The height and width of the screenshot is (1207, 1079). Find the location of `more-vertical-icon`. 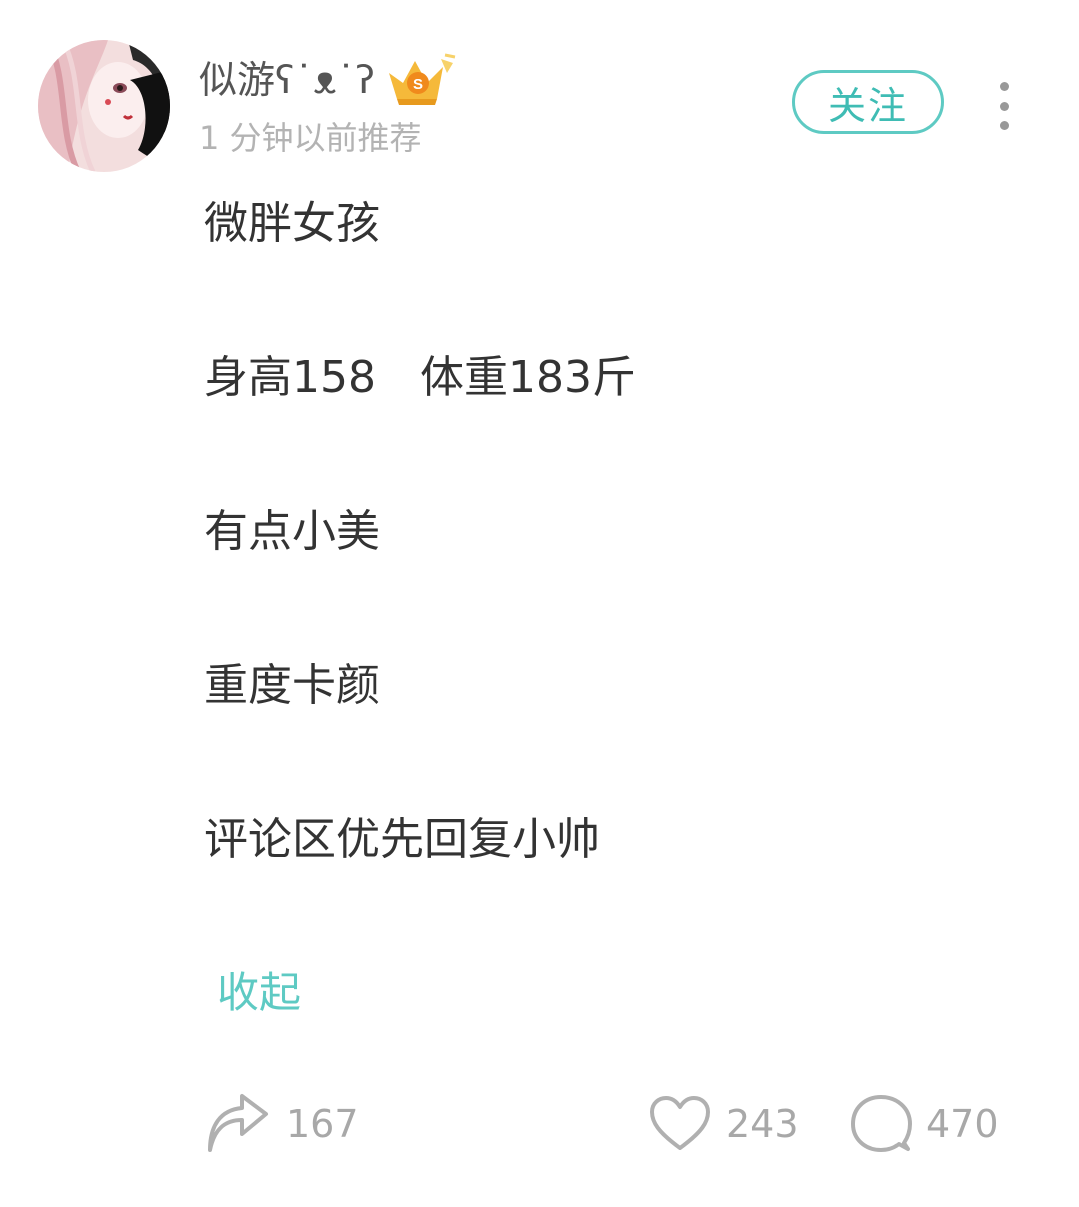

more-vertical-icon is located at coordinates (1004, 106).